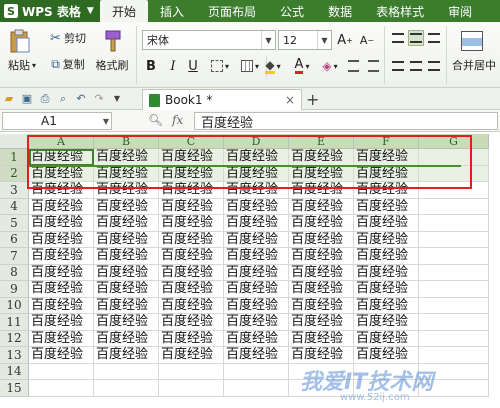 The image size is (500, 408). What do you see at coordinates (346, 121) in the screenshot?
I see `formula-input: 百度经验` at bounding box center [346, 121].